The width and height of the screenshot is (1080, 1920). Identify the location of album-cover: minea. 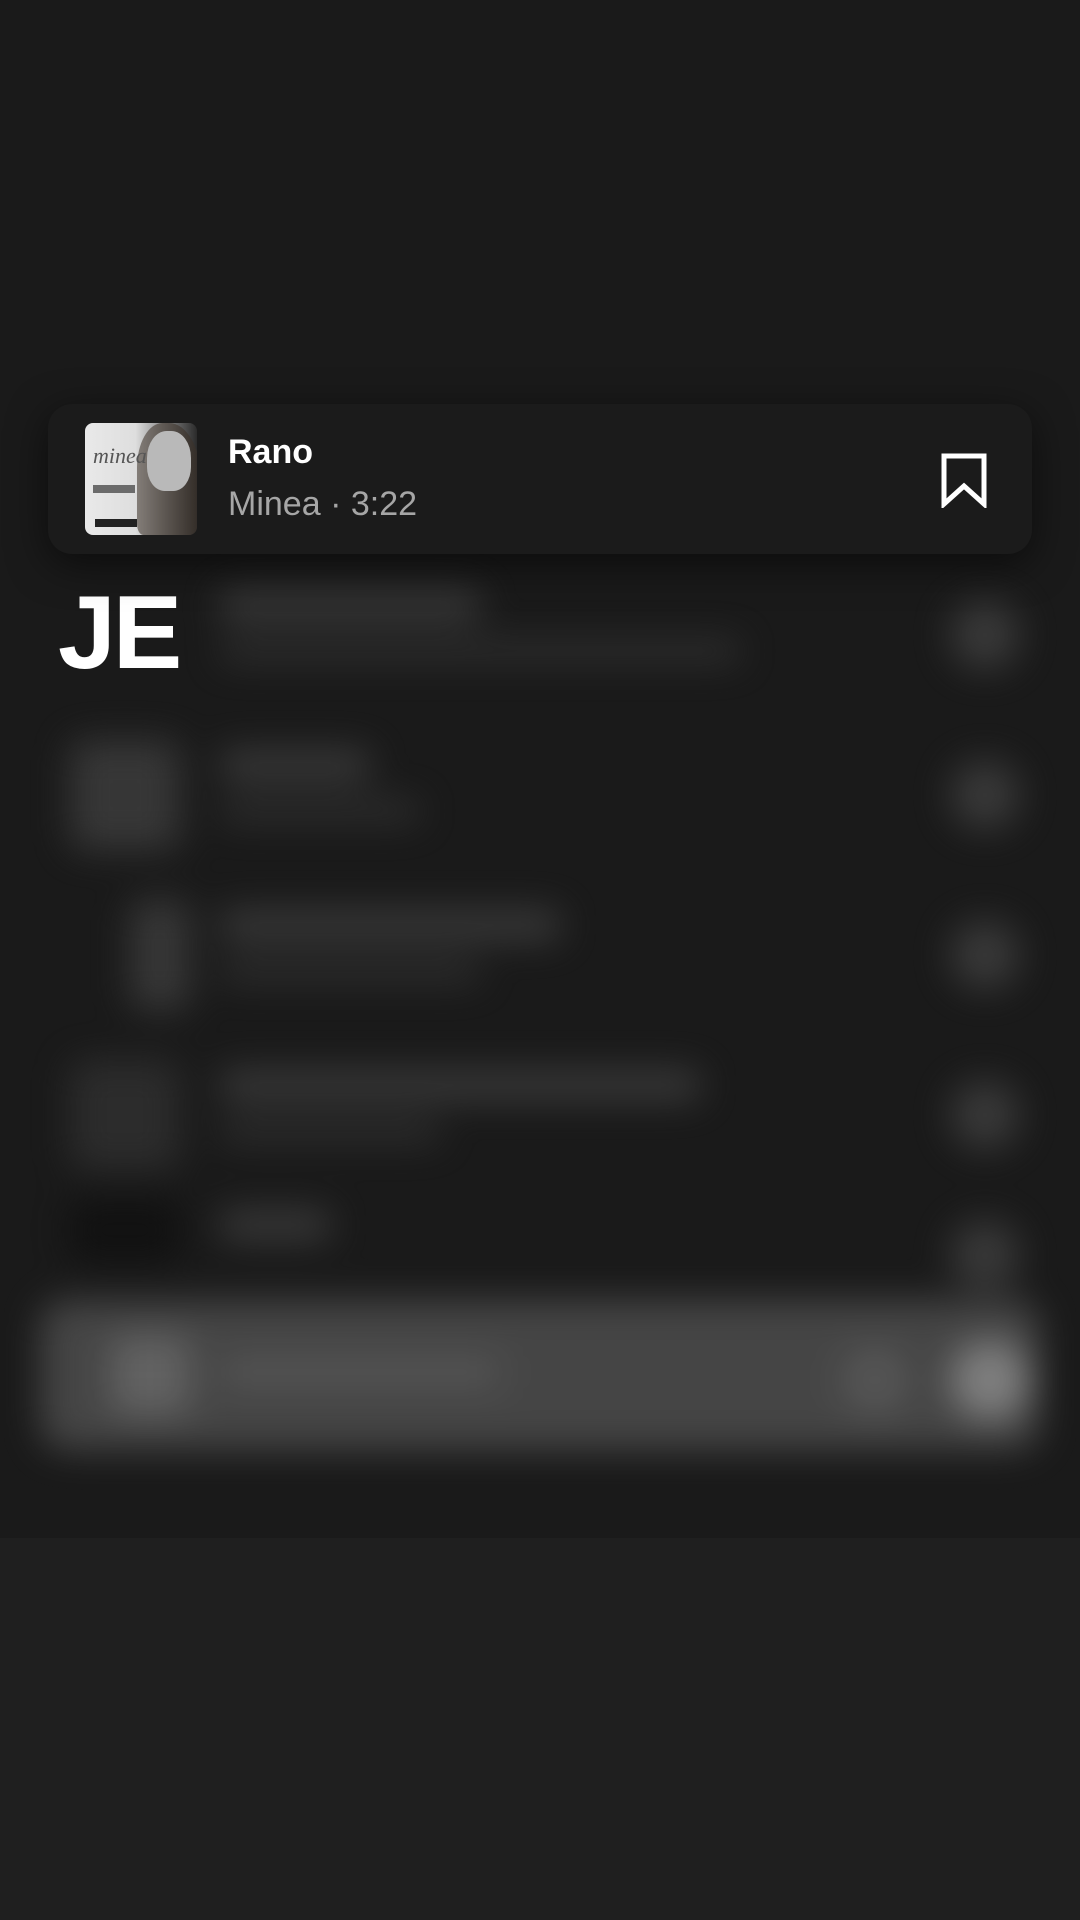
(141, 479).